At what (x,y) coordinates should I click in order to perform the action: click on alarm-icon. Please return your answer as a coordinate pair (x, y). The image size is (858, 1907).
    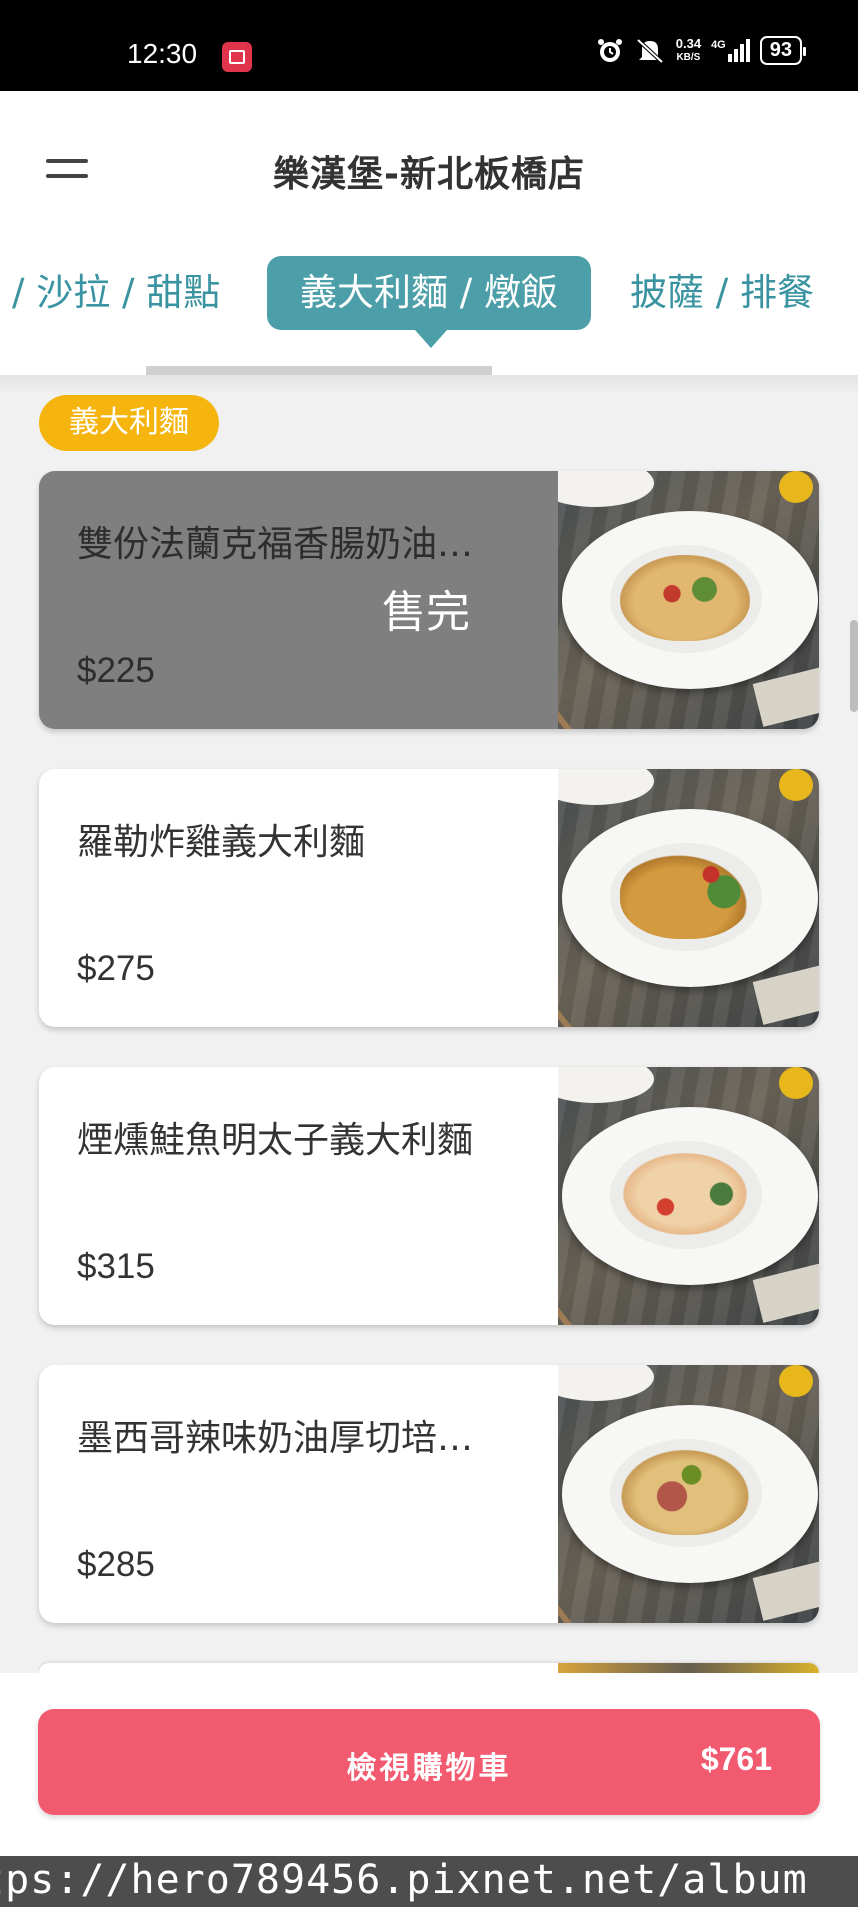
    Looking at the image, I should click on (609, 50).